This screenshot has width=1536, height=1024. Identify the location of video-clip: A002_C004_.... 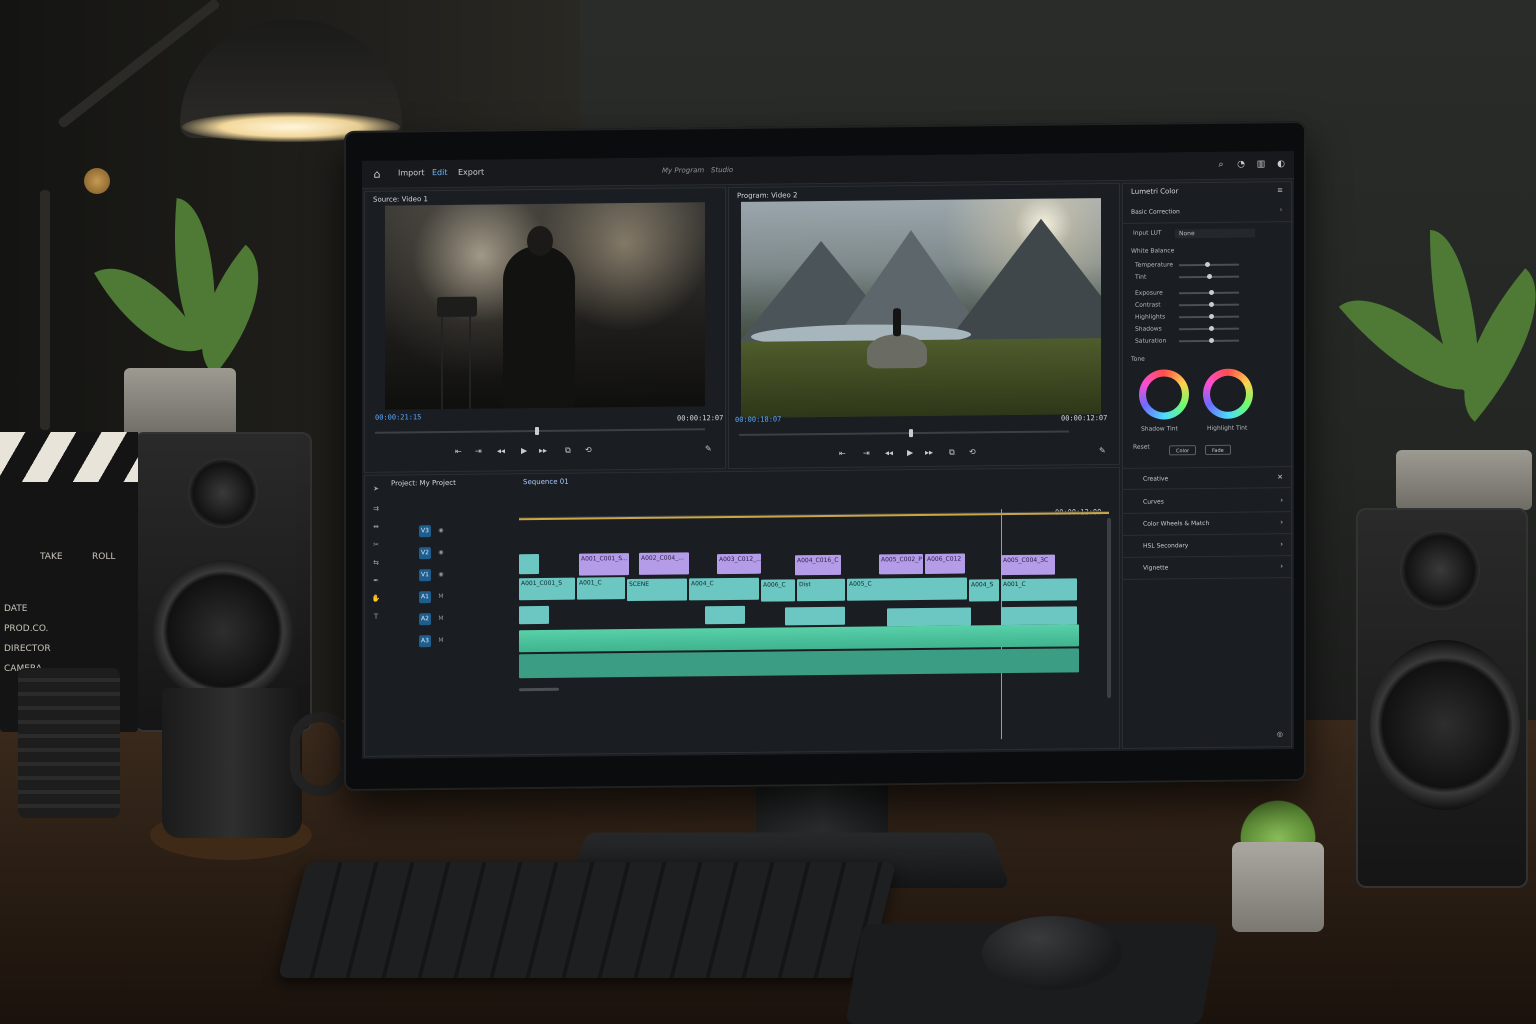
(664, 563).